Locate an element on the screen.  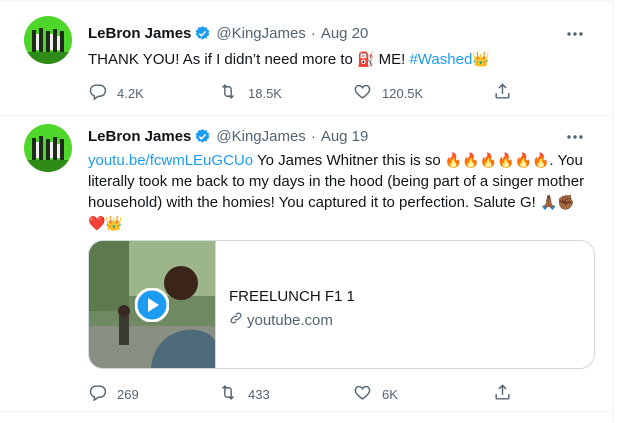
tweet-actions: 269 433 6K is located at coordinates (308, 394).